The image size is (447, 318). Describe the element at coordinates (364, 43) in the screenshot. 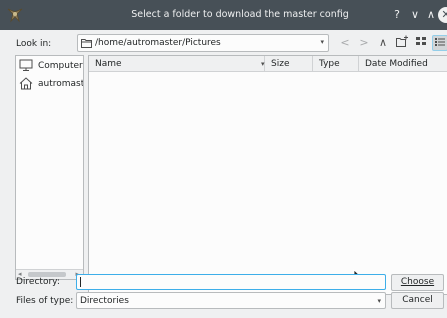

I see `forward-button: >` at that location.